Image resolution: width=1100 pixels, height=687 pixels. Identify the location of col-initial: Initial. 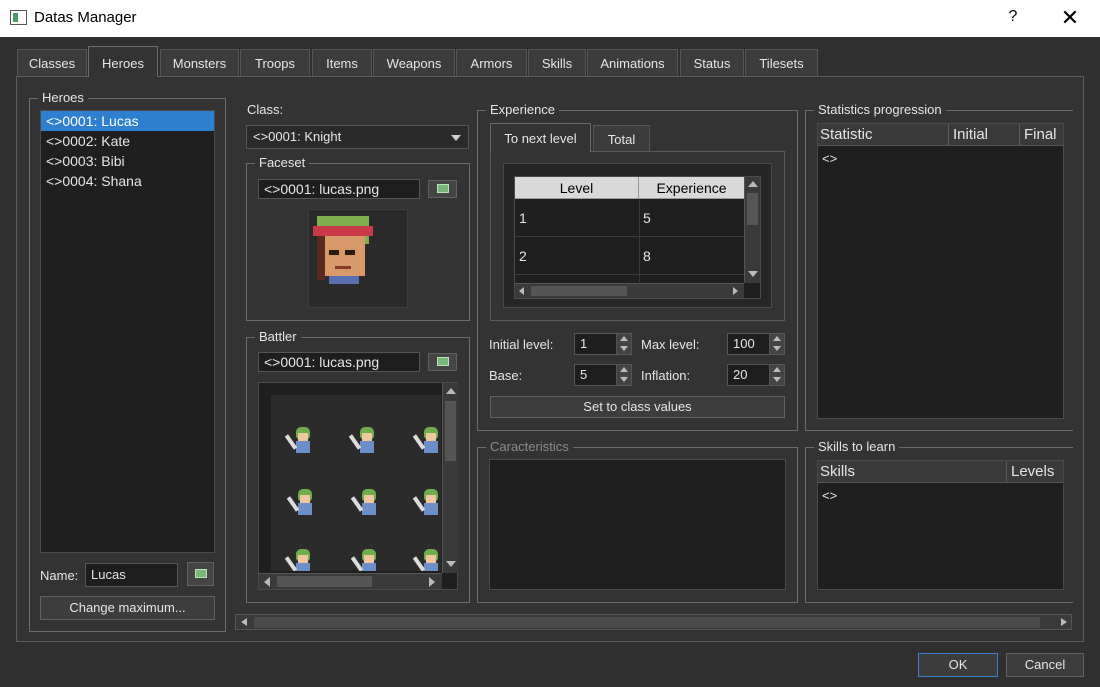
(984, 135).